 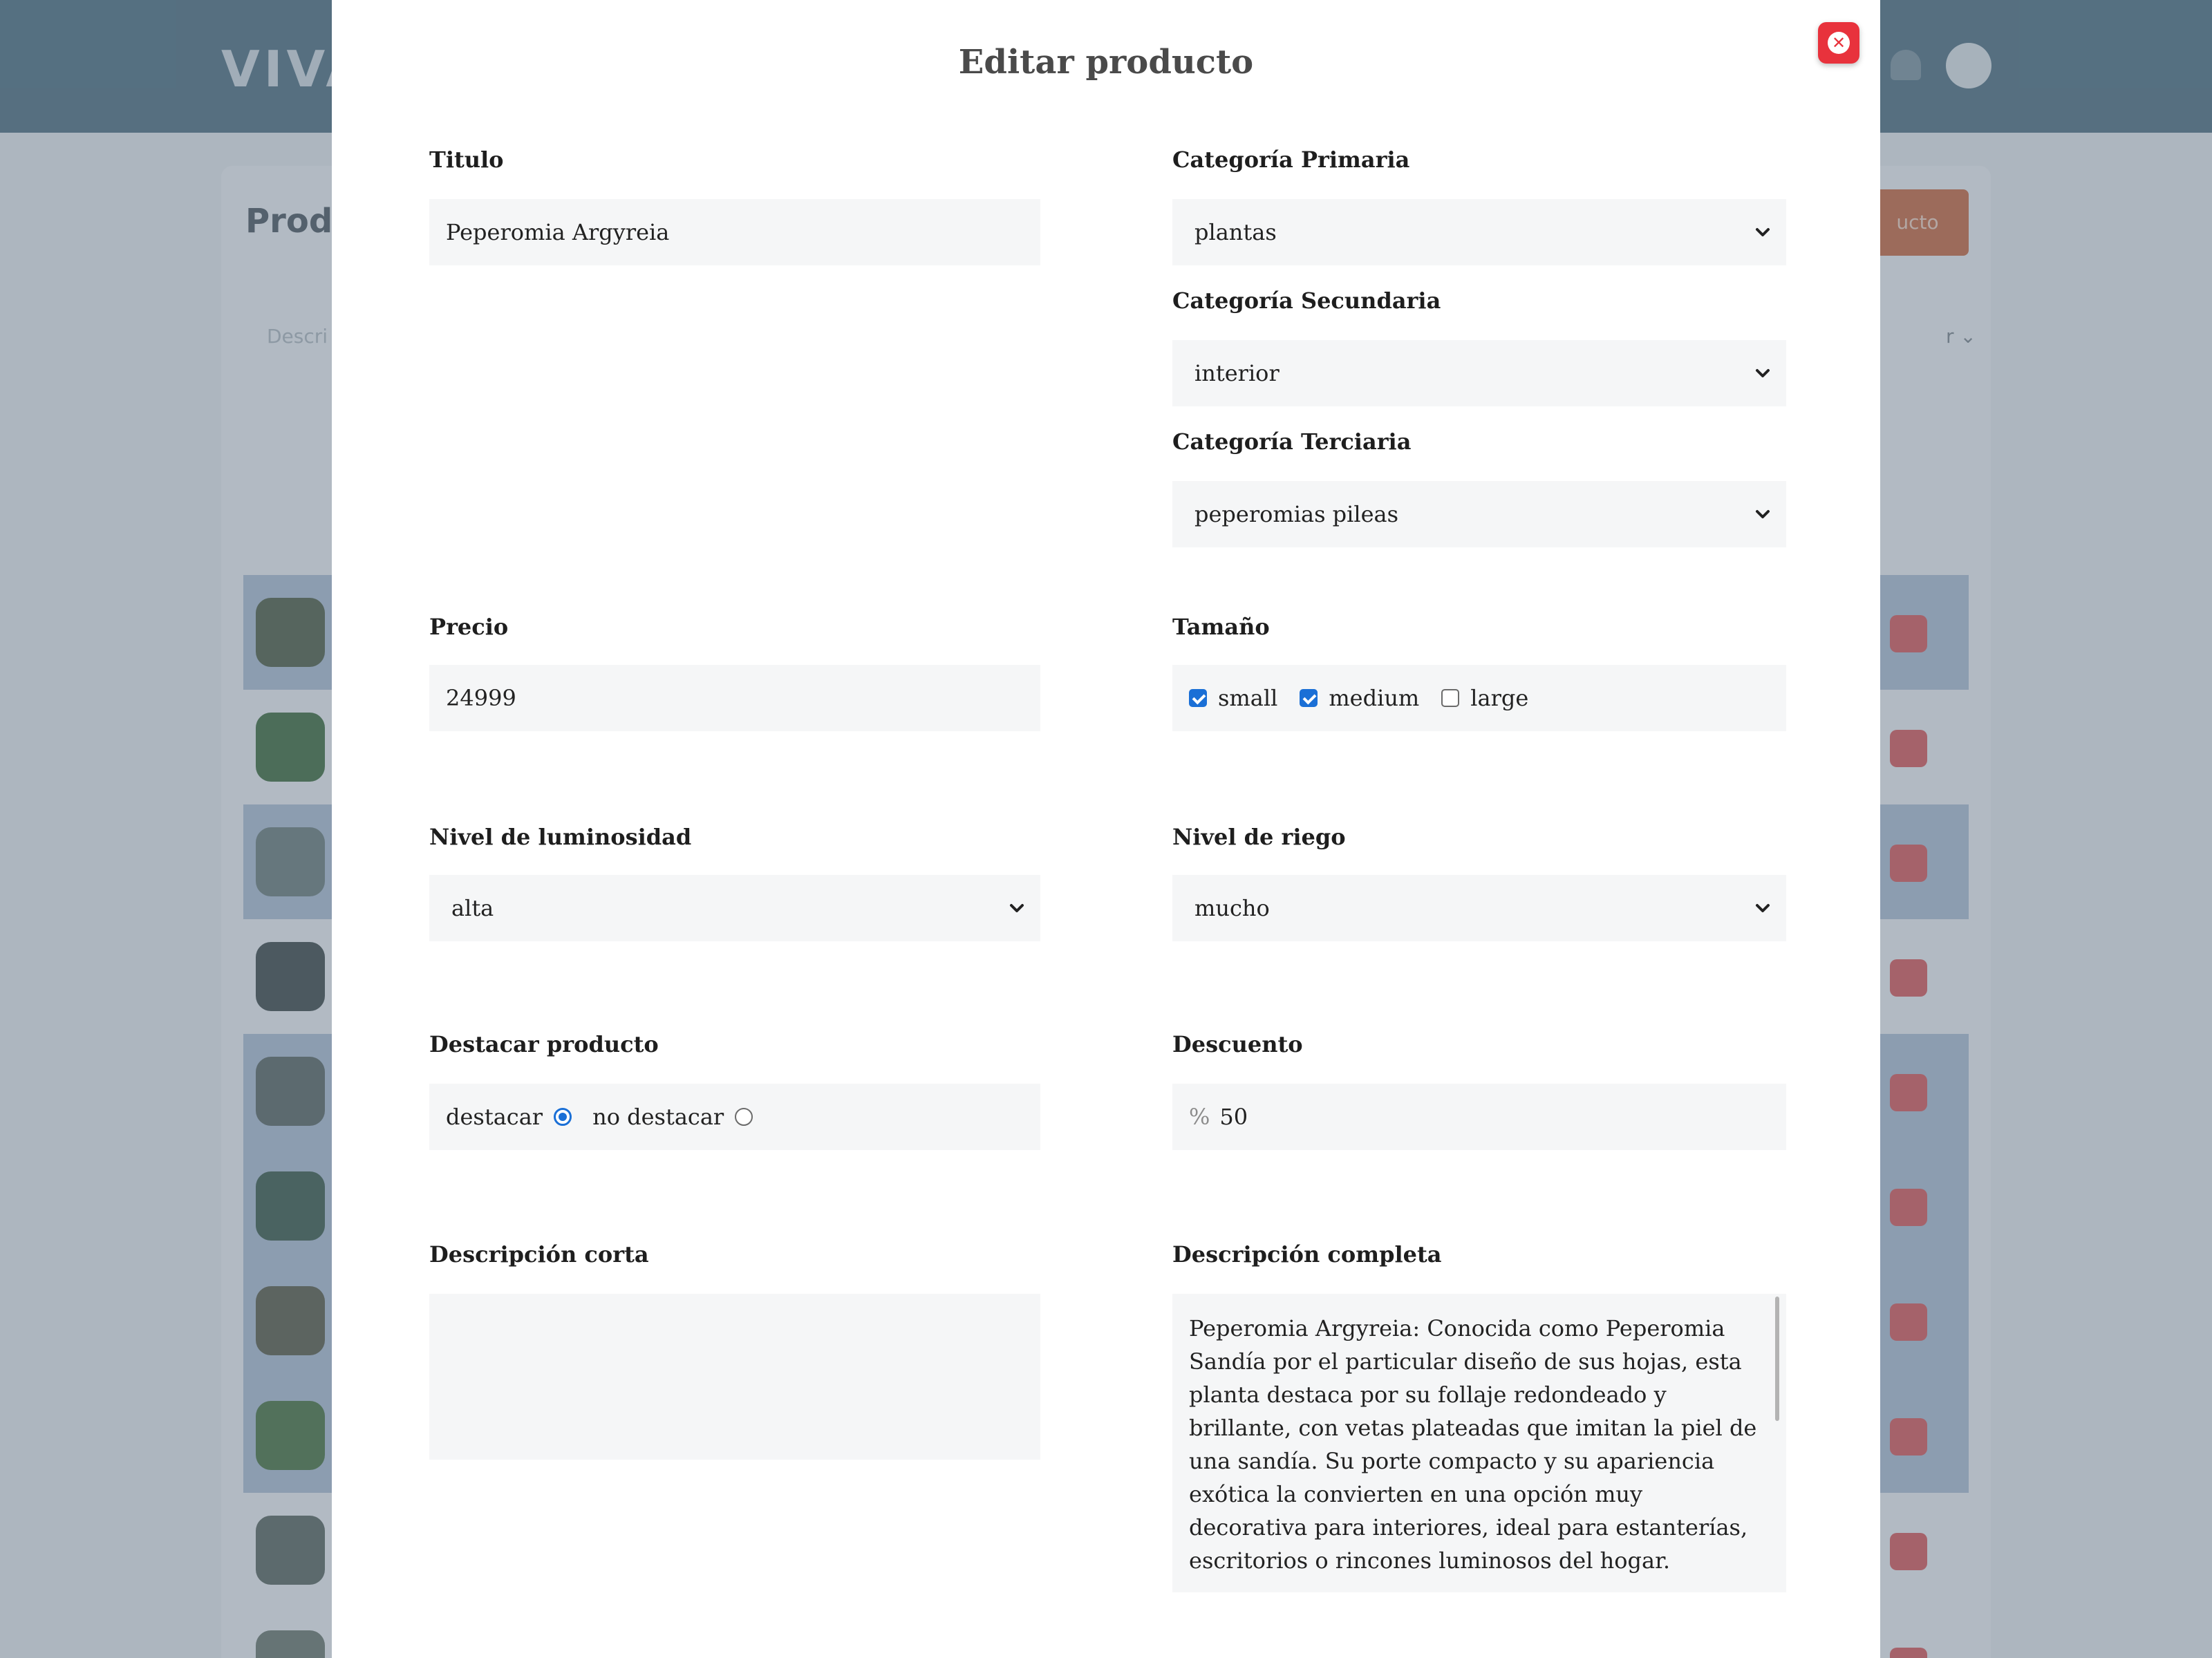 What do you see at coordinates (1235, 232) in the screenshot?
I see `categoria-primaria-value: plantas` at bounding box center [1235, 232].